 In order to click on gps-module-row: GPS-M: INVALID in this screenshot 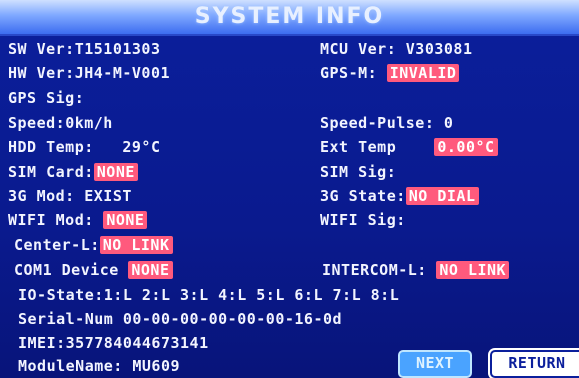, I will do `click(390, 73)`.